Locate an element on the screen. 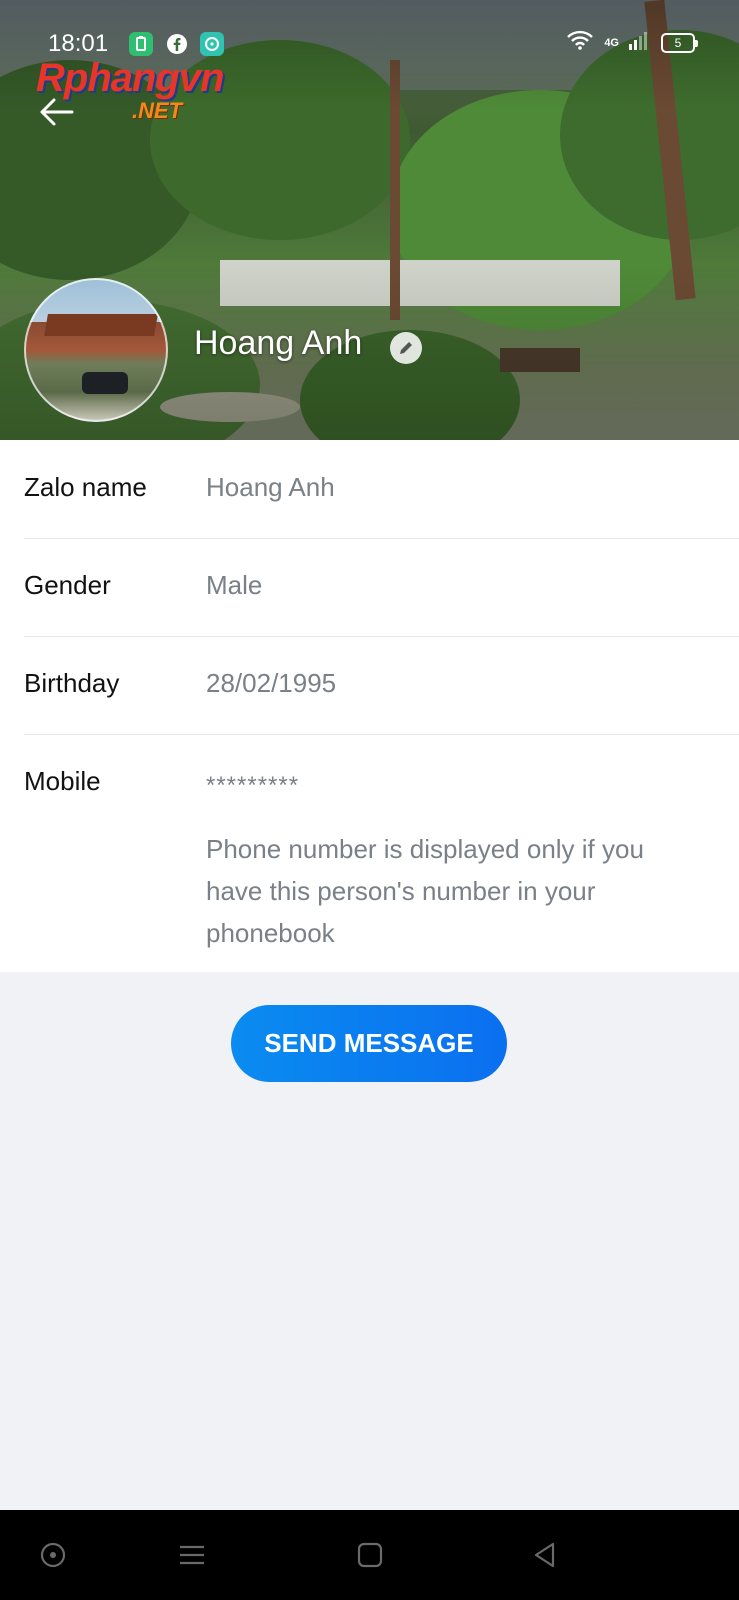  avatar-roof is located at coordinates (101, 325).